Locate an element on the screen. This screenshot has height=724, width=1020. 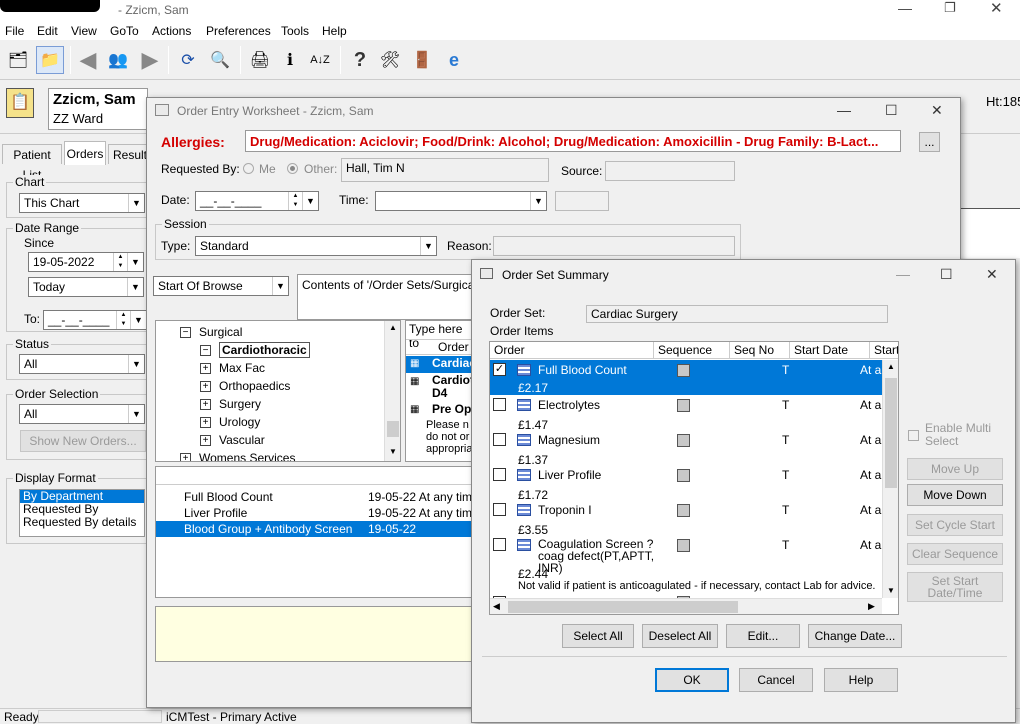
scroll-down-icon: ▼ is located at coordinates (393, 451).